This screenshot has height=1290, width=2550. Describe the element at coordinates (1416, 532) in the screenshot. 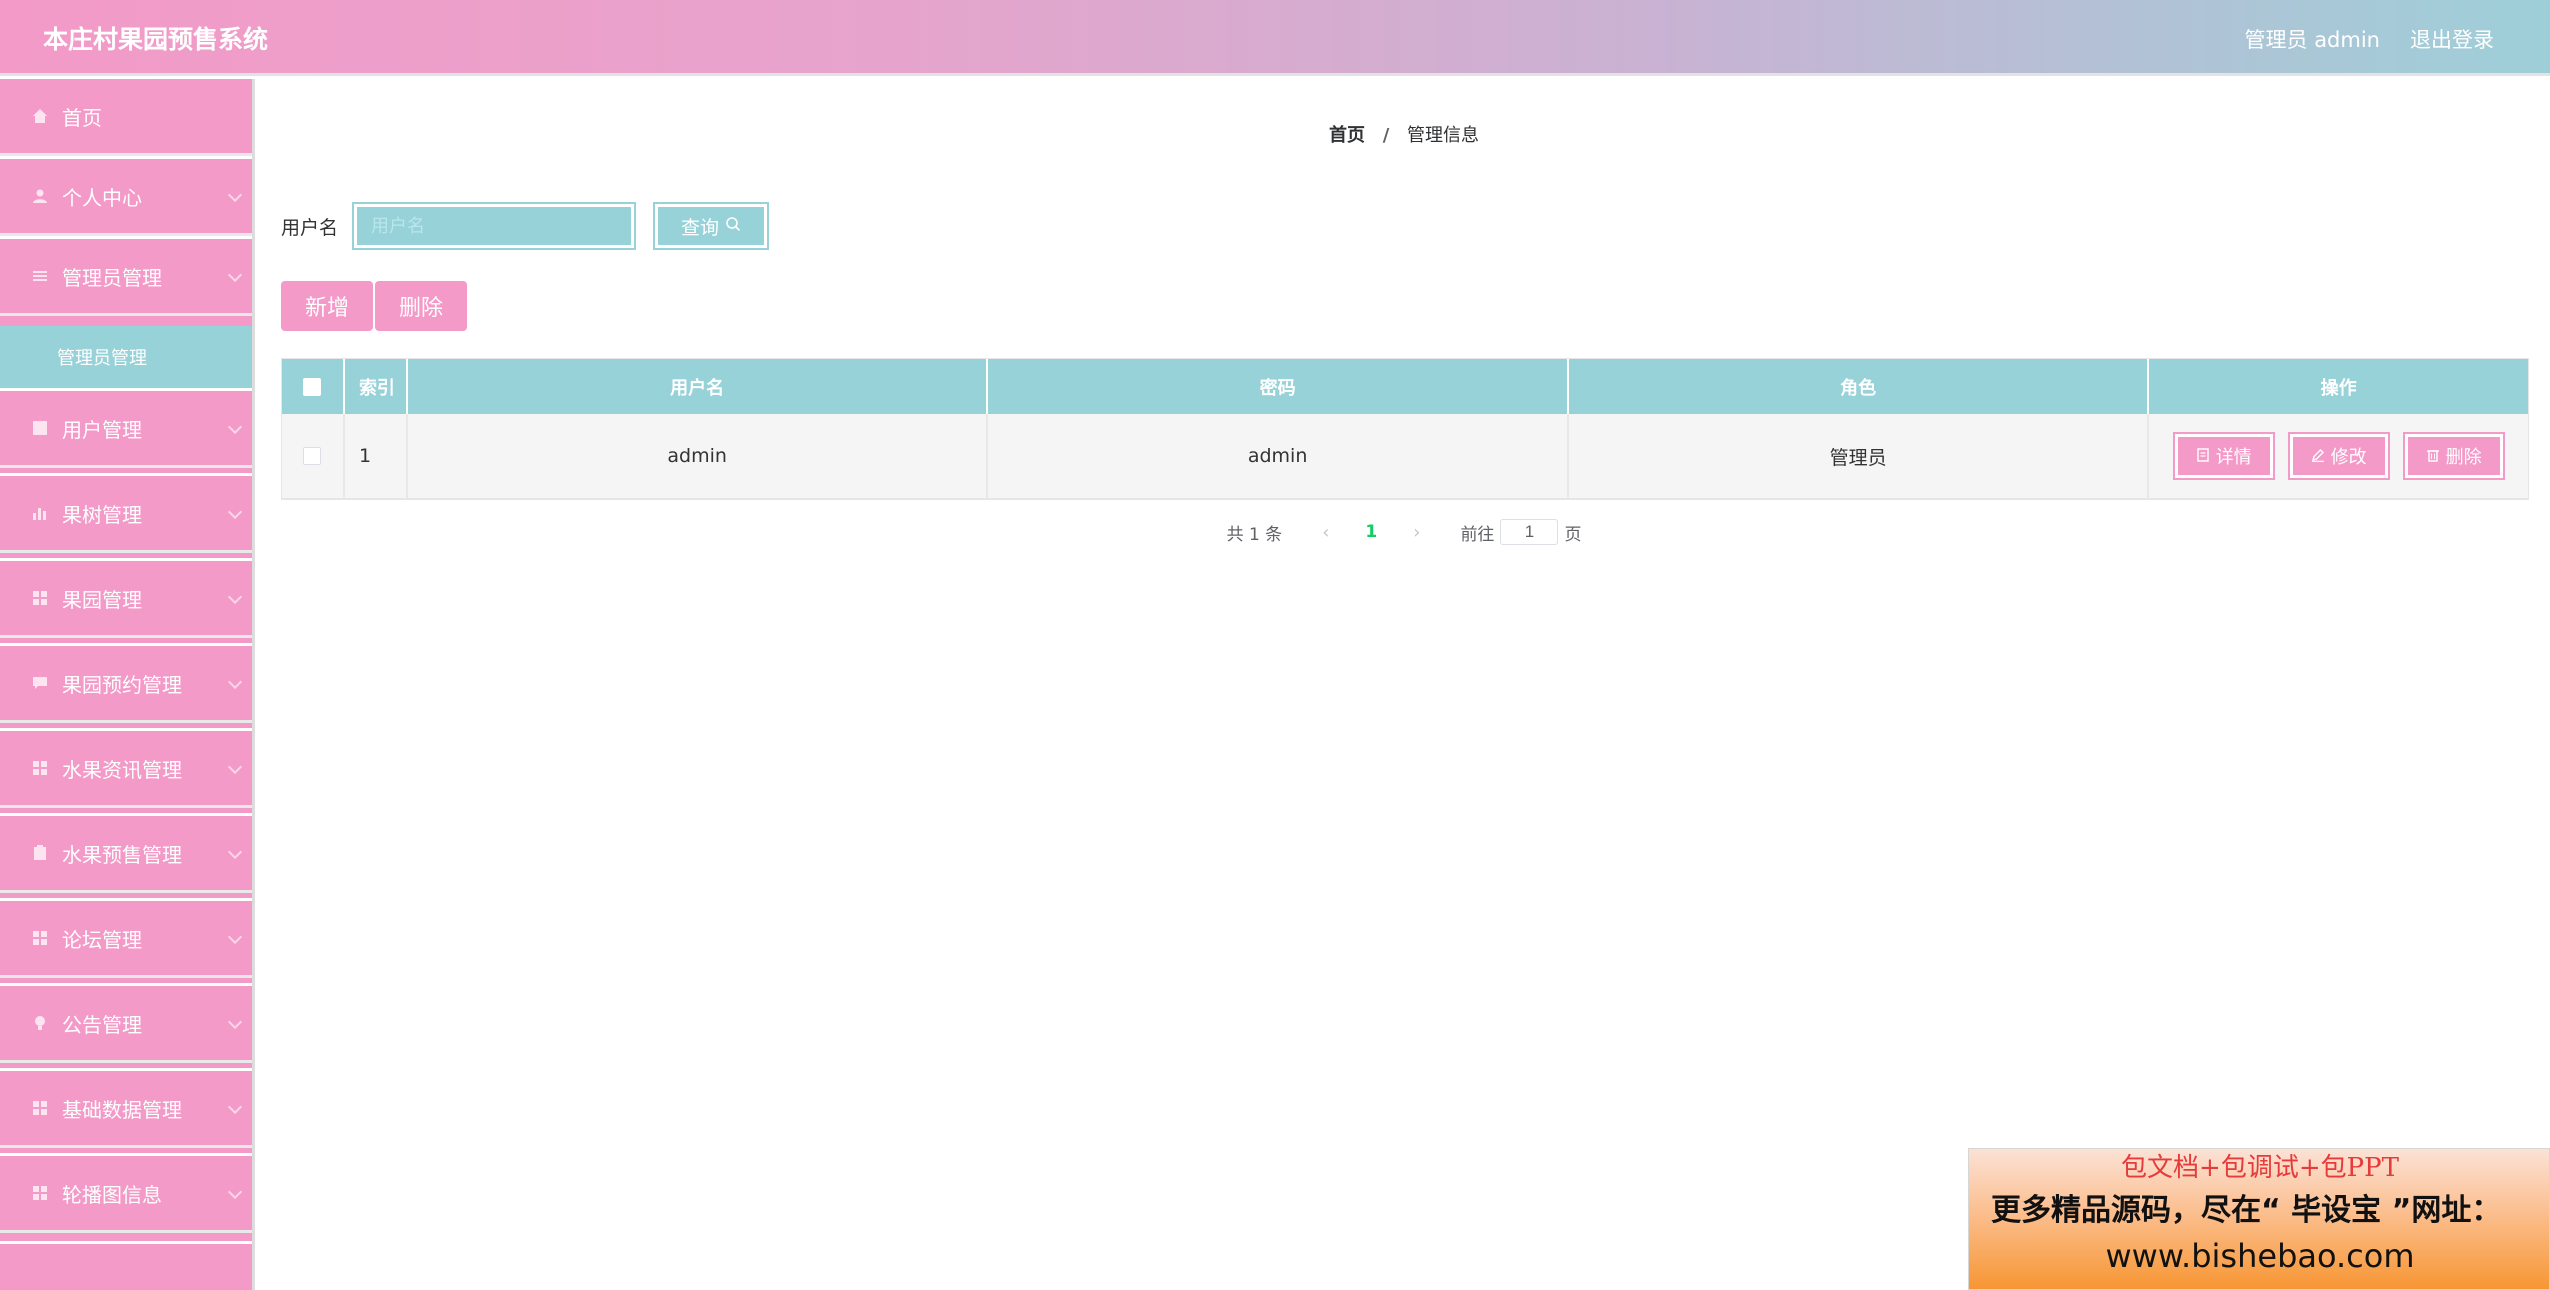

I see `next-page-icon: ›` at that location.